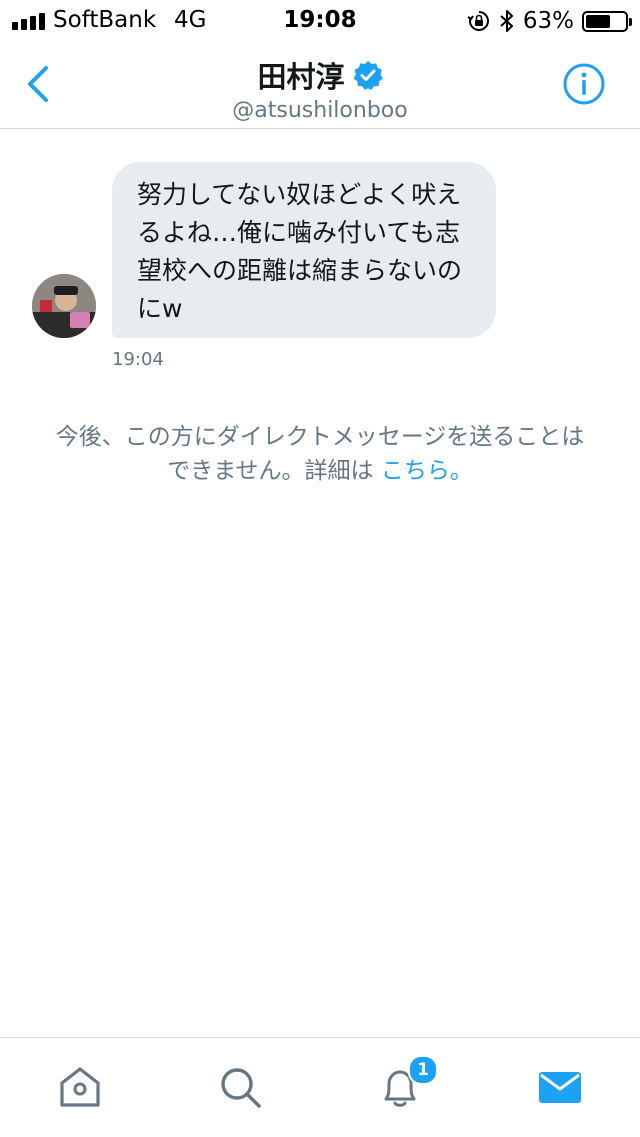 Image resolution: width=640 pixels, height=1137 pixels. I want to click on info-icon, so click(584, 84).